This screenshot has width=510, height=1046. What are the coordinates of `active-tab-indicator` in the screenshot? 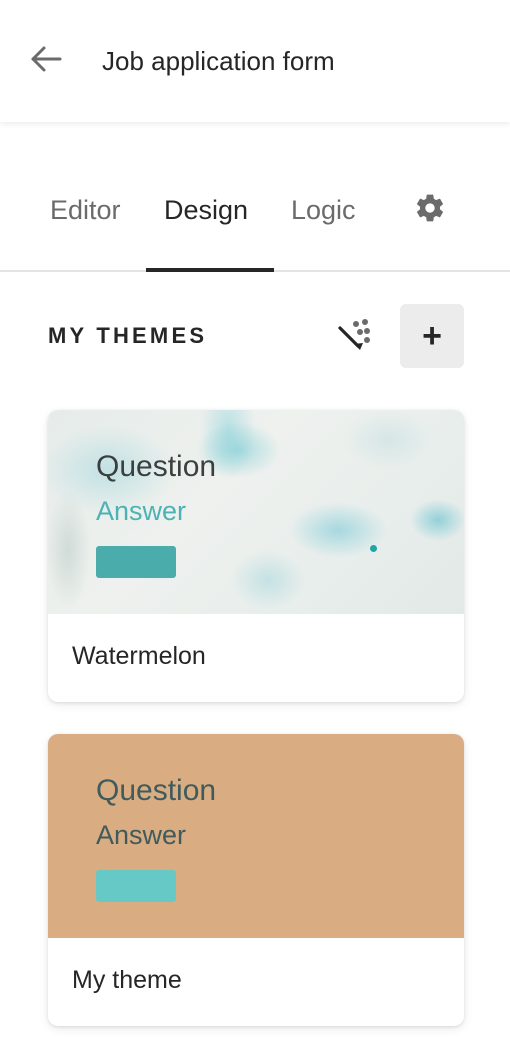 It's located at (210, 270).